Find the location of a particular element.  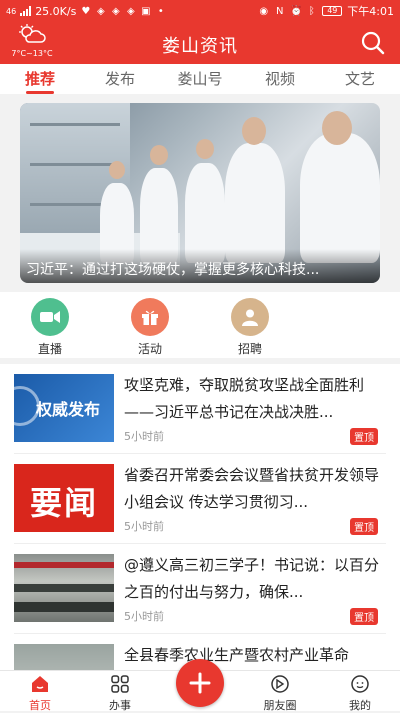

eye-icon: ◉ is located at coordinates (264, 11).